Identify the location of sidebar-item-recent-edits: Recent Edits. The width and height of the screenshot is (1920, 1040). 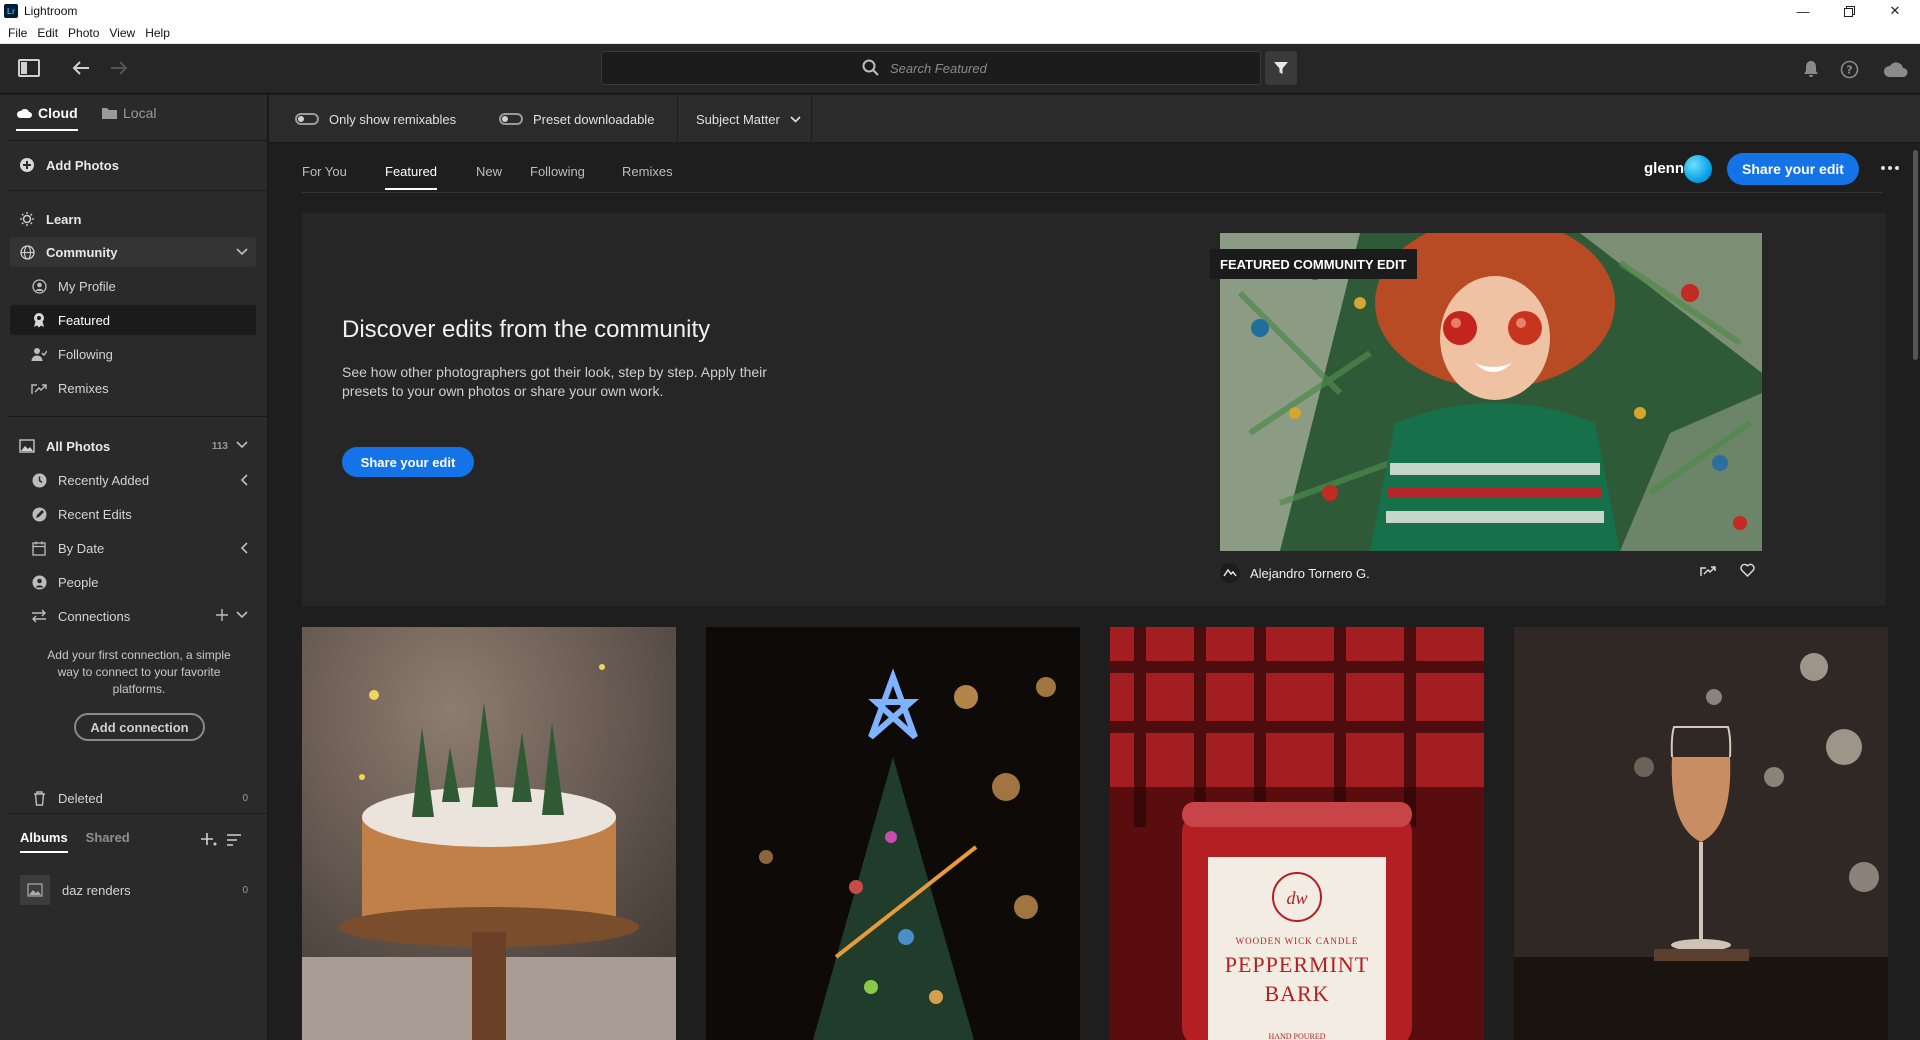
(133, 514).